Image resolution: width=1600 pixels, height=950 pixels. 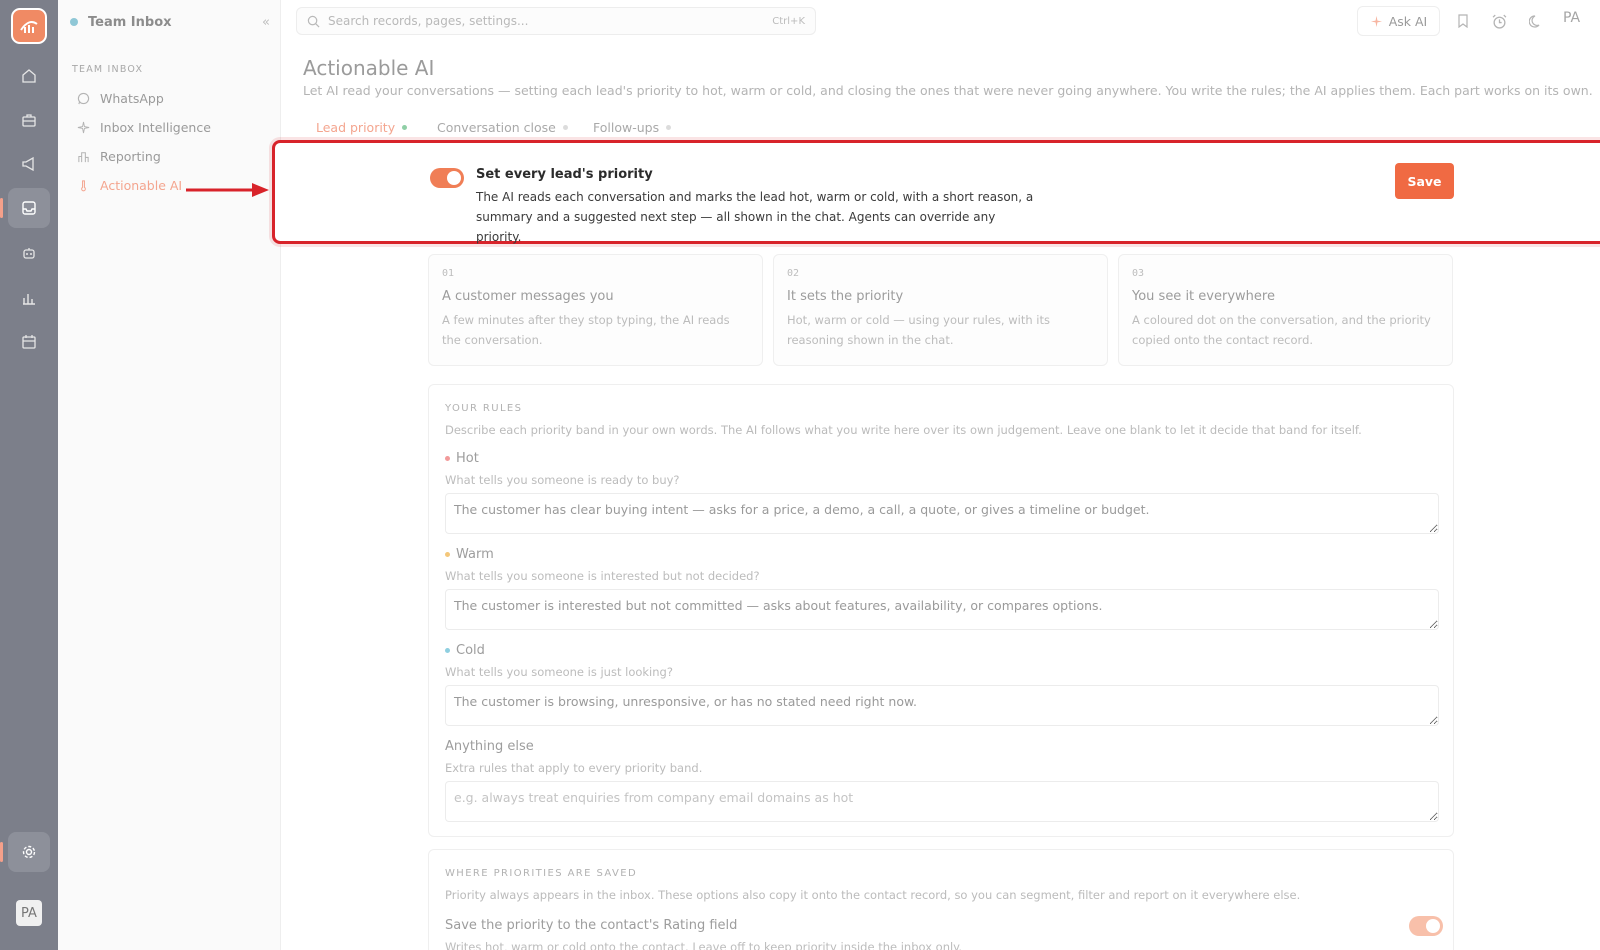 I want to click on thermometer-icon, so click(x=83, y=185).